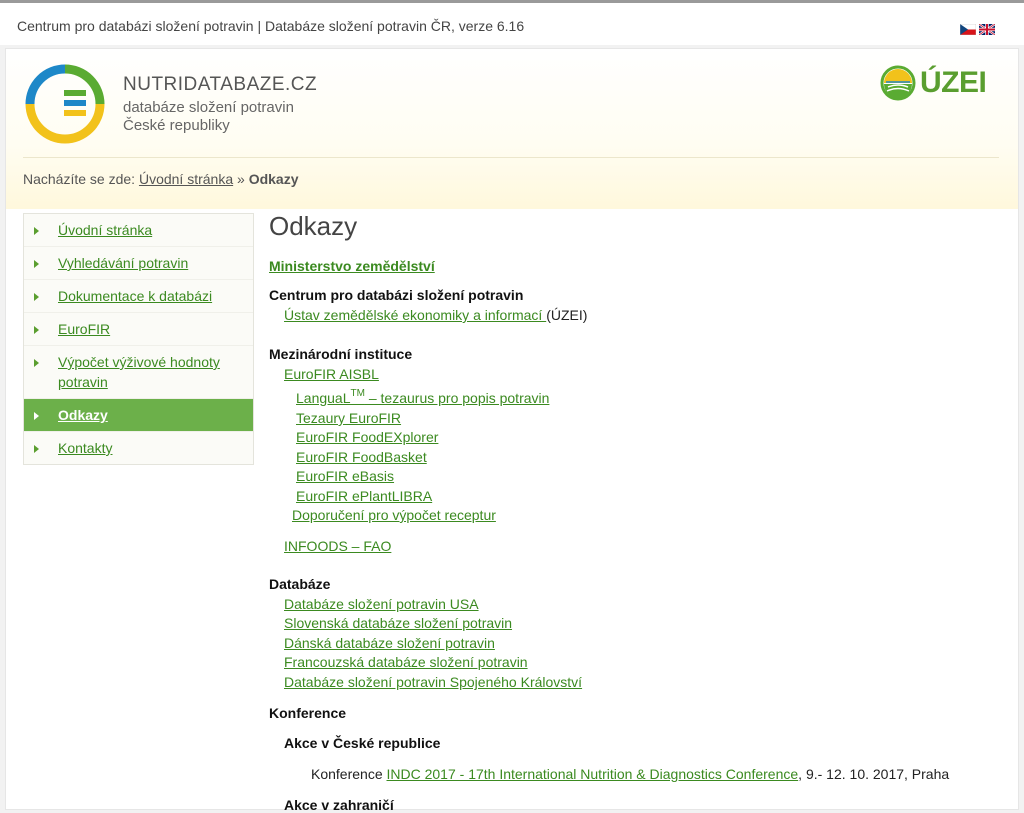  What do you see at coordinates (898, 83) in the screenshot?
I see `uzei-emblem-icon` at bounding box center [898, 83].